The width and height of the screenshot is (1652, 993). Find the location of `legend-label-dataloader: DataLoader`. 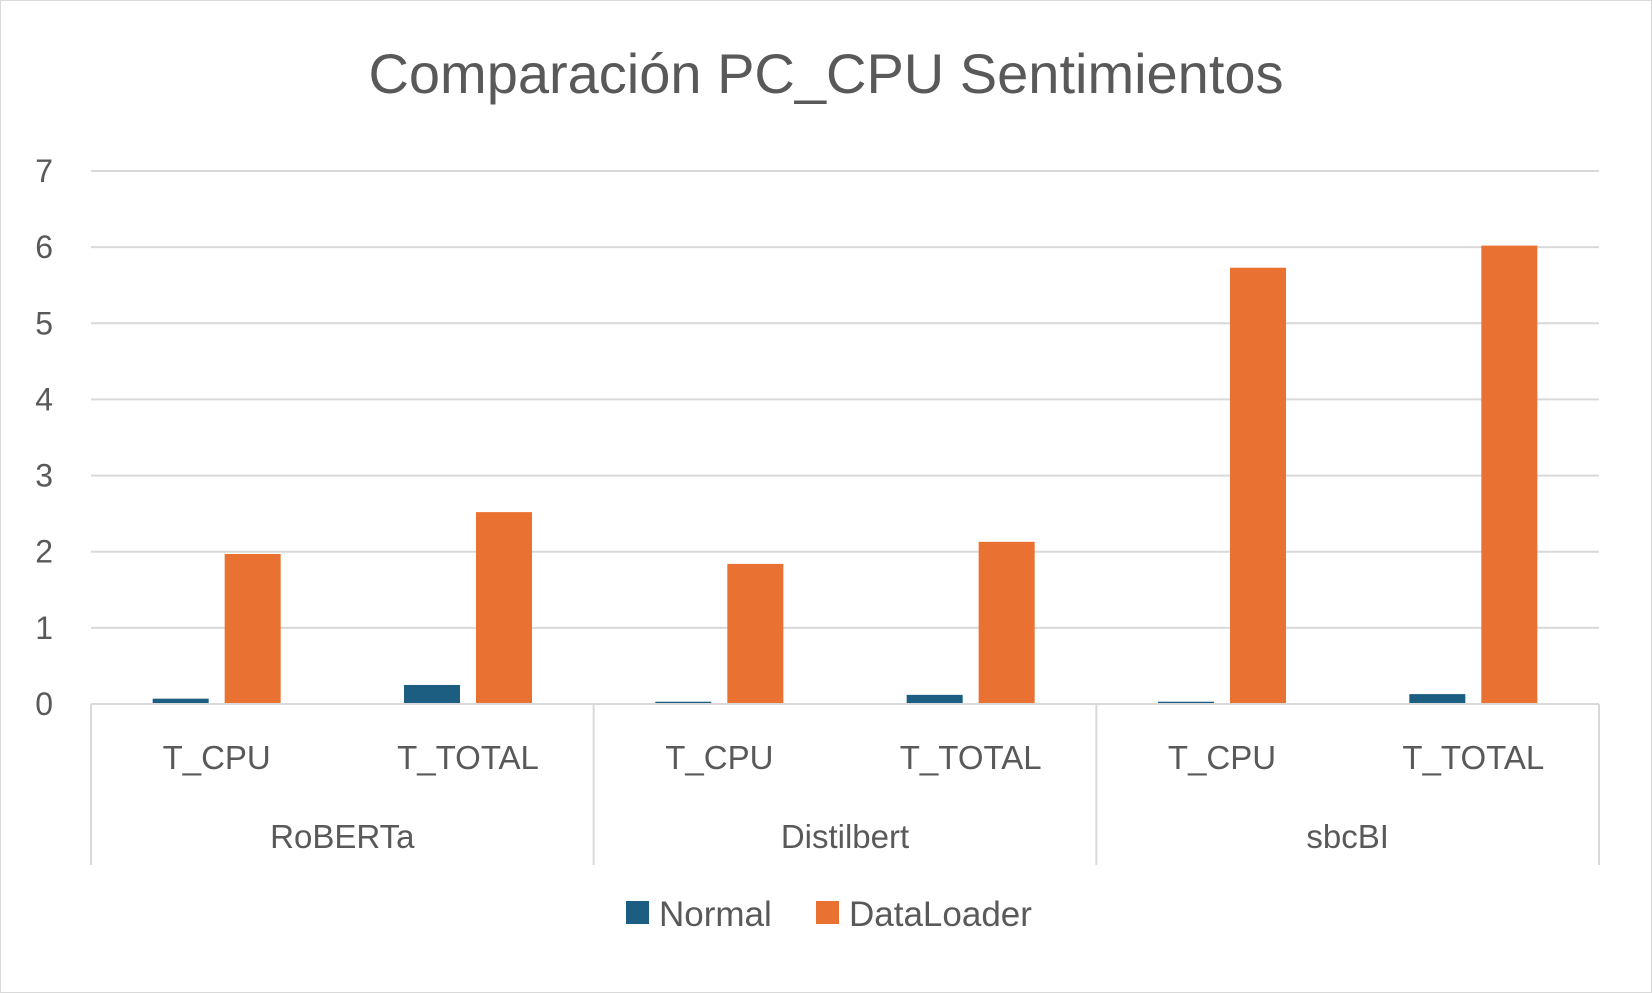

legend-label-dataloader: DataLoader is located at coordinates (940, 914).